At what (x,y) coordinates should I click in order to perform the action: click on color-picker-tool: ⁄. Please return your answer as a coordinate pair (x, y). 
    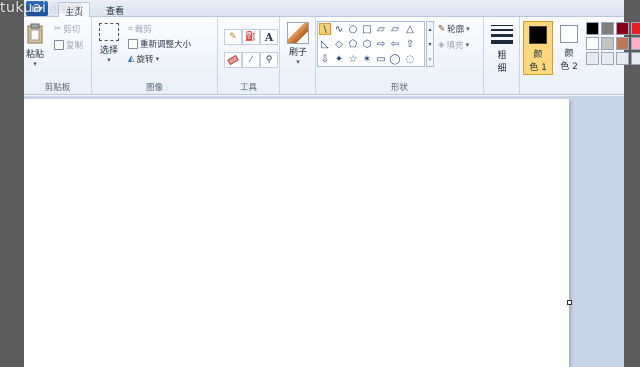
    Looking at the image, I should click on (251, 60).